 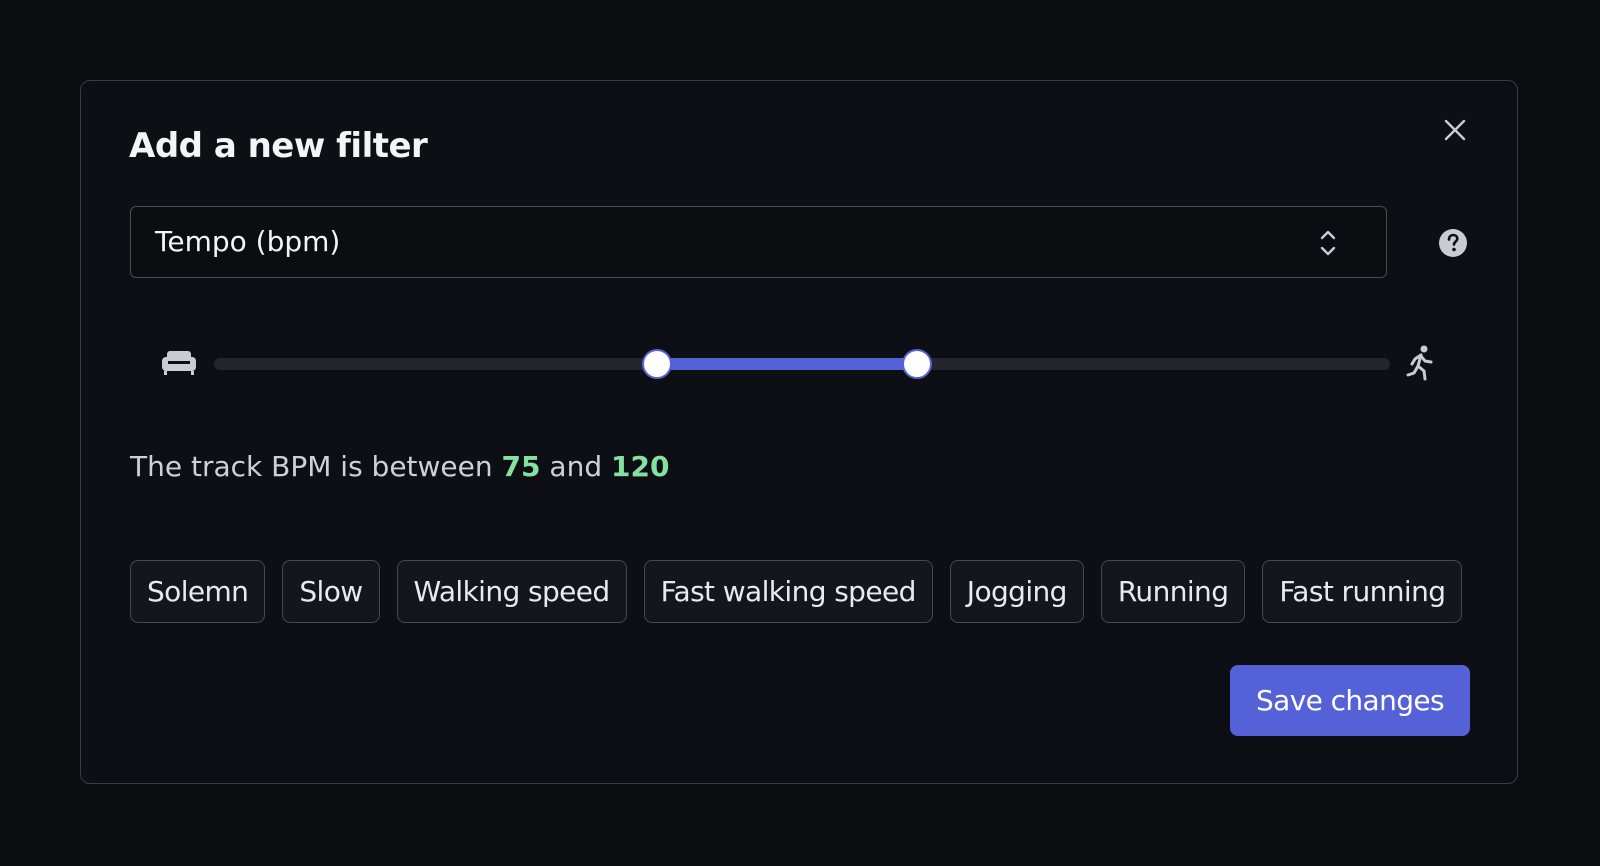 What do you see at coordinates (758, 242) in the screenshot?
I see `filter-type-select: Tempo (bpm)` at bounding box center [758, 242].